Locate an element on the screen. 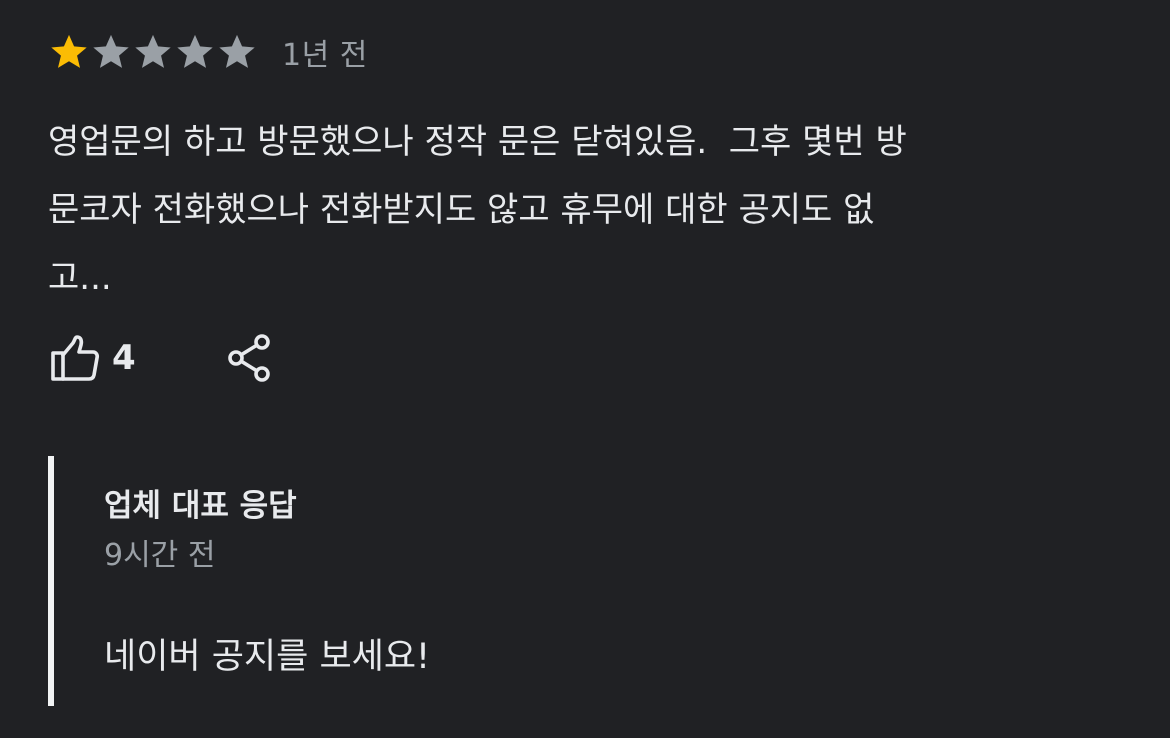 Image resolution: width=1170 pixels, height=738 pixels. like-count: 4 is located at coordinates (124, 358).